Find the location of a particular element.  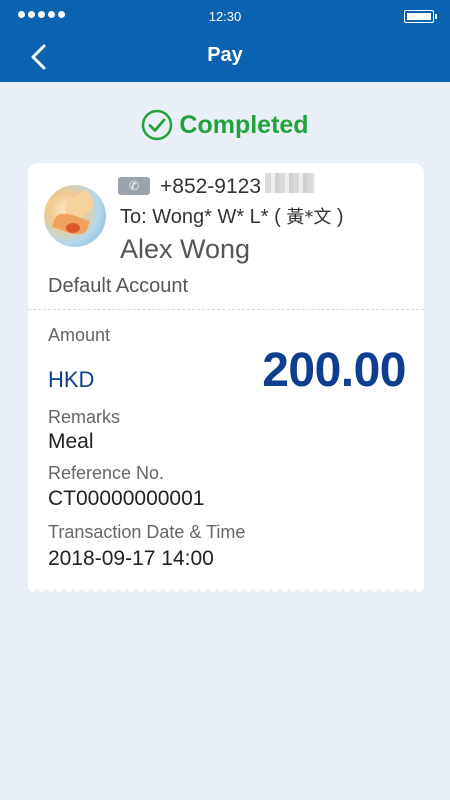

battery-icon is located at coordinates (420, 16).